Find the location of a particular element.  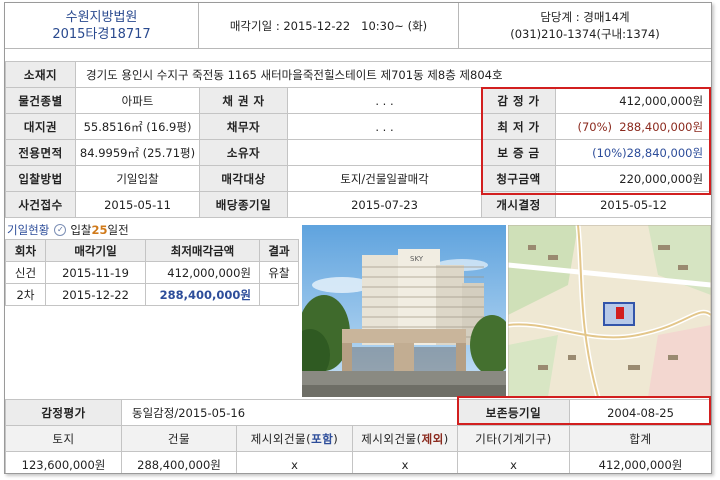

received-value: 2015-05-11 is located at coordinates (137, 204).